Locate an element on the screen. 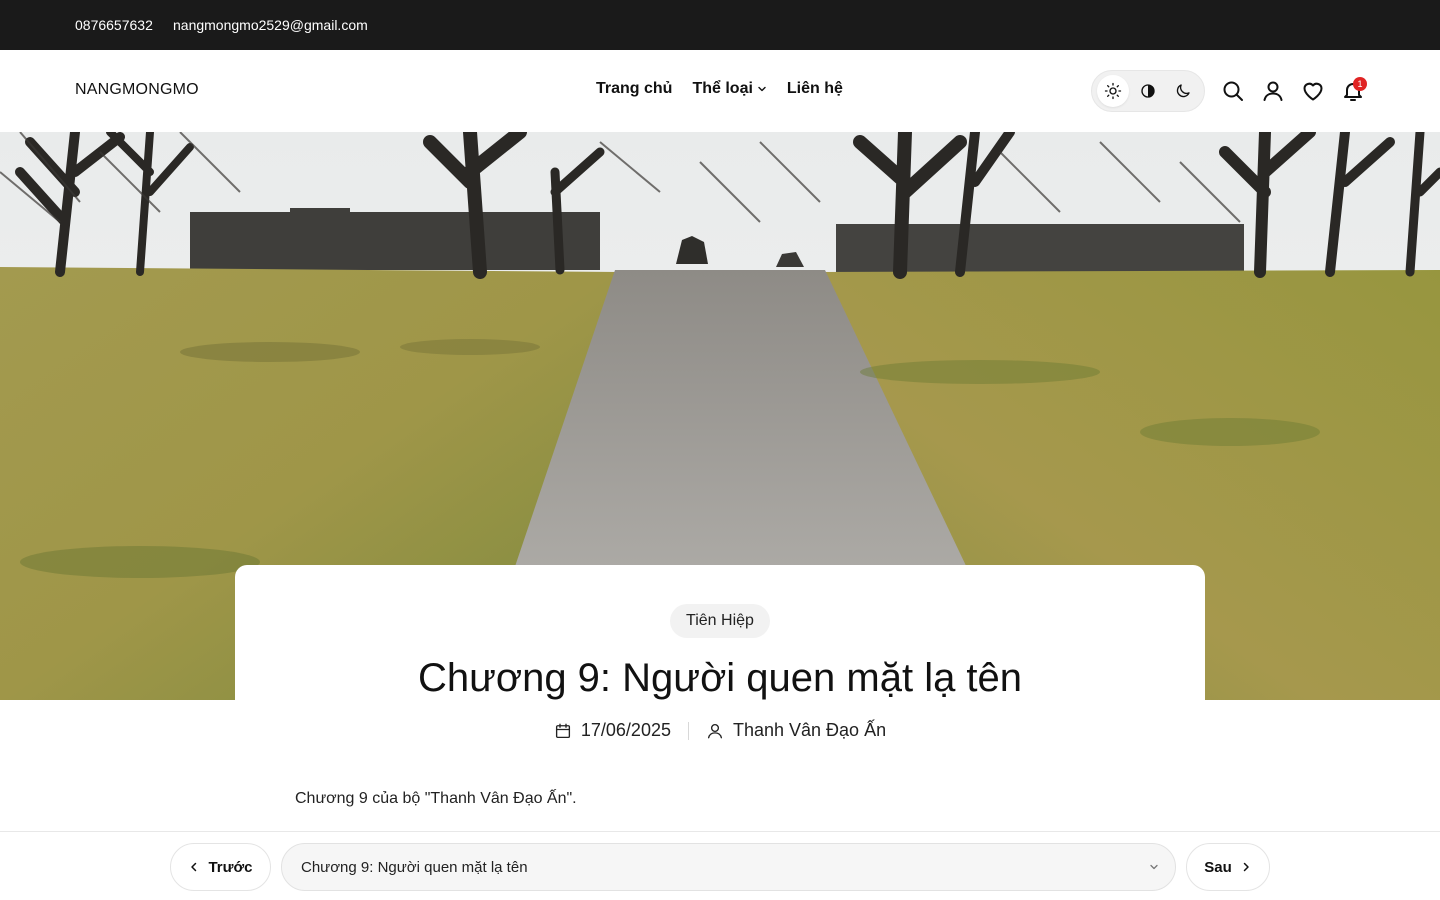  post-date: 17/06/2025 is located at coordinates (612, 730).